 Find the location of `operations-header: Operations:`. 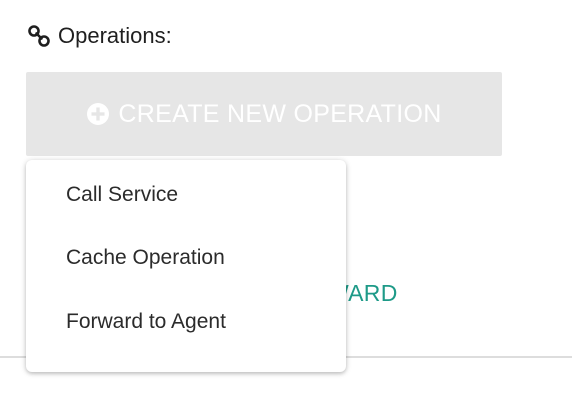

operations-header: Operations: is located at coordinates (99, 36).